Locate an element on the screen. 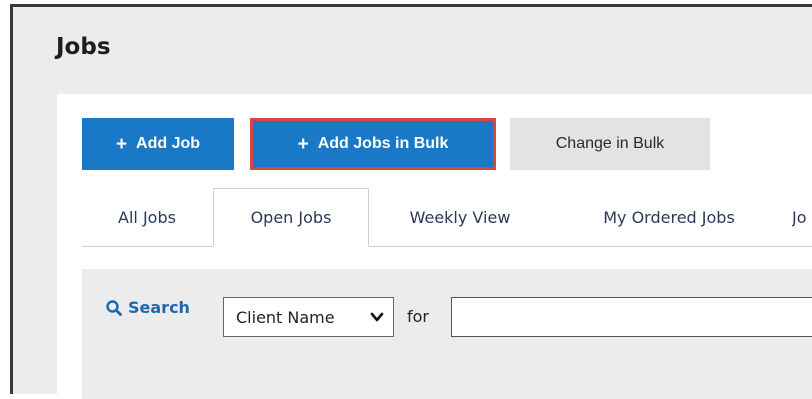  tab-label: Open Jobs is located at coordinates (291, 217).